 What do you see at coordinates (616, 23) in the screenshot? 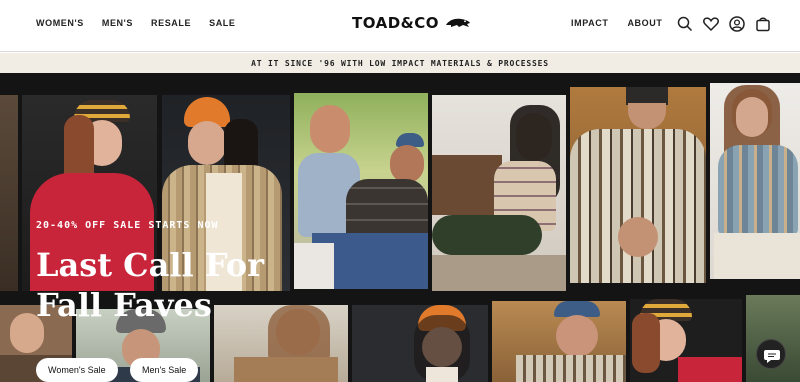
I see `secondary-nav: IMPACT ABOUT` at bounding box center [616, 23].